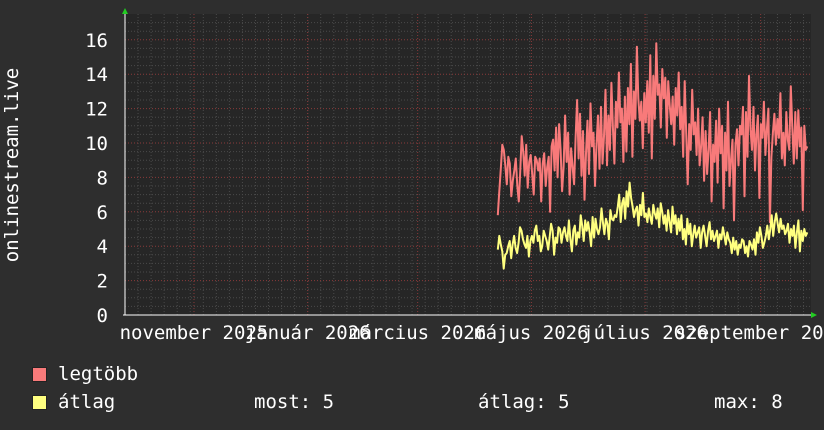 This screenshot has width=824, height=430. Describe the element at coordinates (96, 144) in the screenshot. I see `y-tick-label: 10` at that location.